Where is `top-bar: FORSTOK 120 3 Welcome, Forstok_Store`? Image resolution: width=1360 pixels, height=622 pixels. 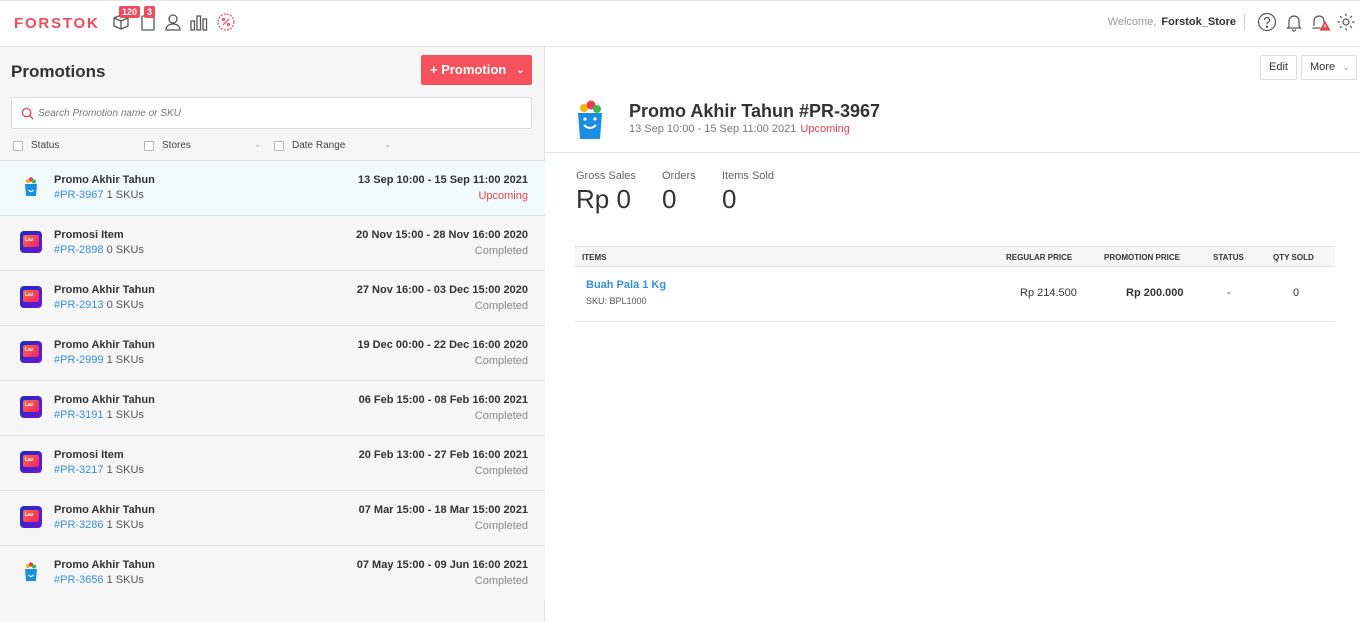 top-bar: FORSTOK 120 3 Welcome, Forstok_Store is located at coordinates (680, 23).